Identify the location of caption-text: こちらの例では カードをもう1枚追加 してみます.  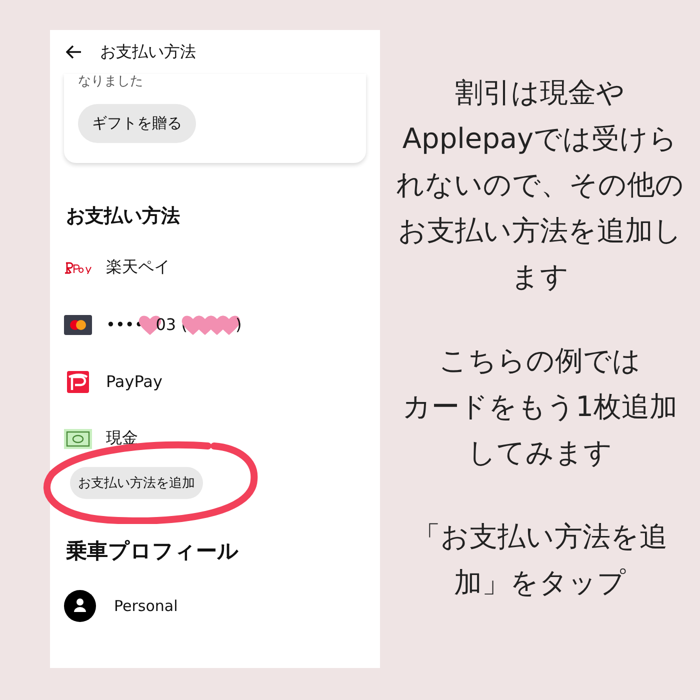
(540, 407).